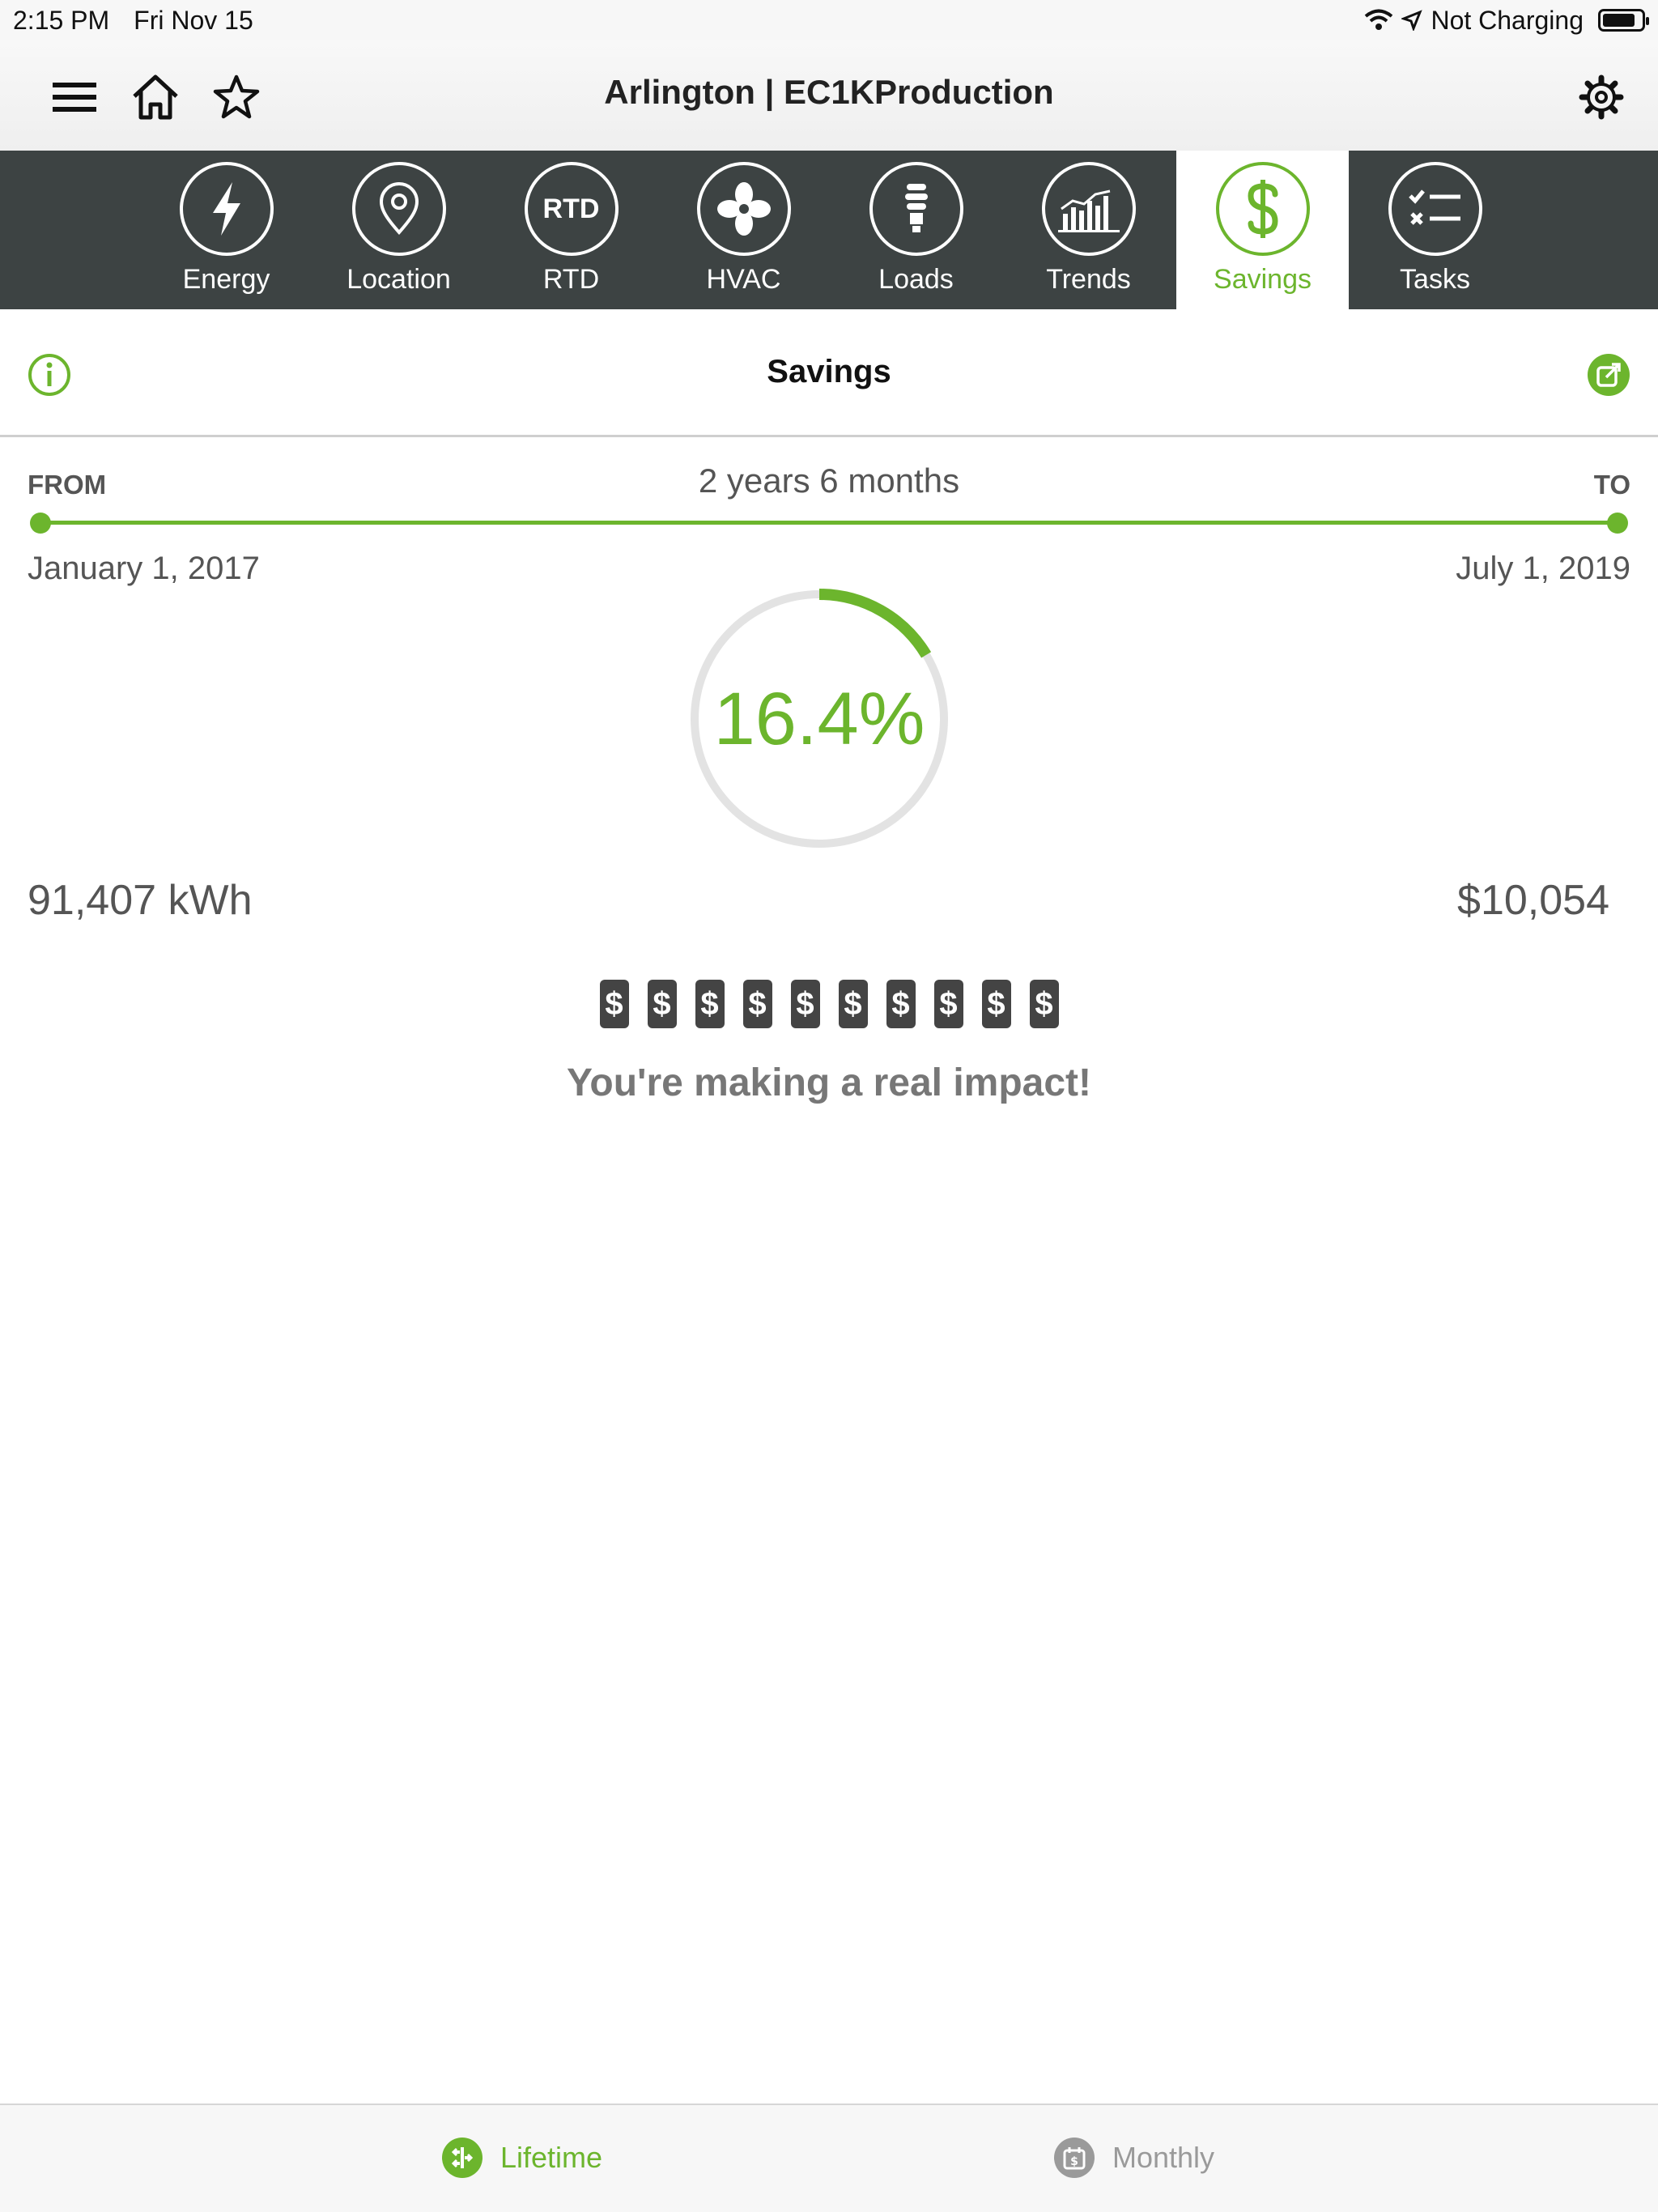  I want to click on tab-lifetime-label: Lifetime, so click(551, 2157).